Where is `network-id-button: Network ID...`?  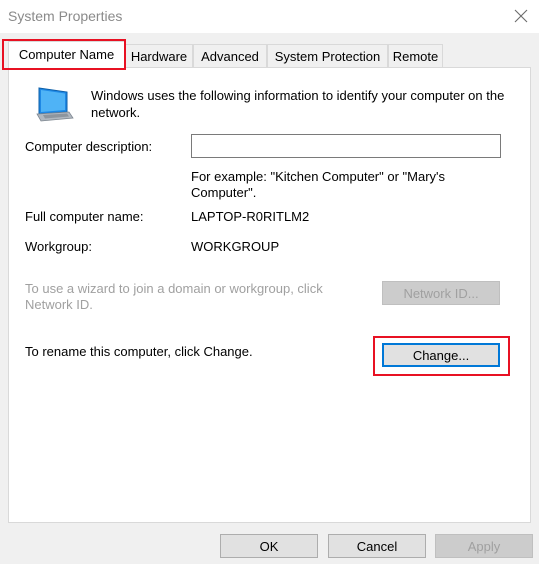 network-id-button: Network ID... is located at coordinates (441, 293).